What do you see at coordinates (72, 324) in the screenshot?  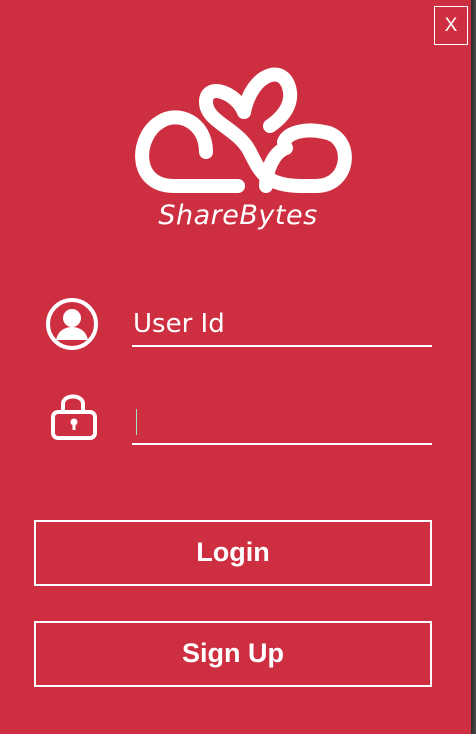 I see `user-avatar-icon` at bounding box center [72, 324].